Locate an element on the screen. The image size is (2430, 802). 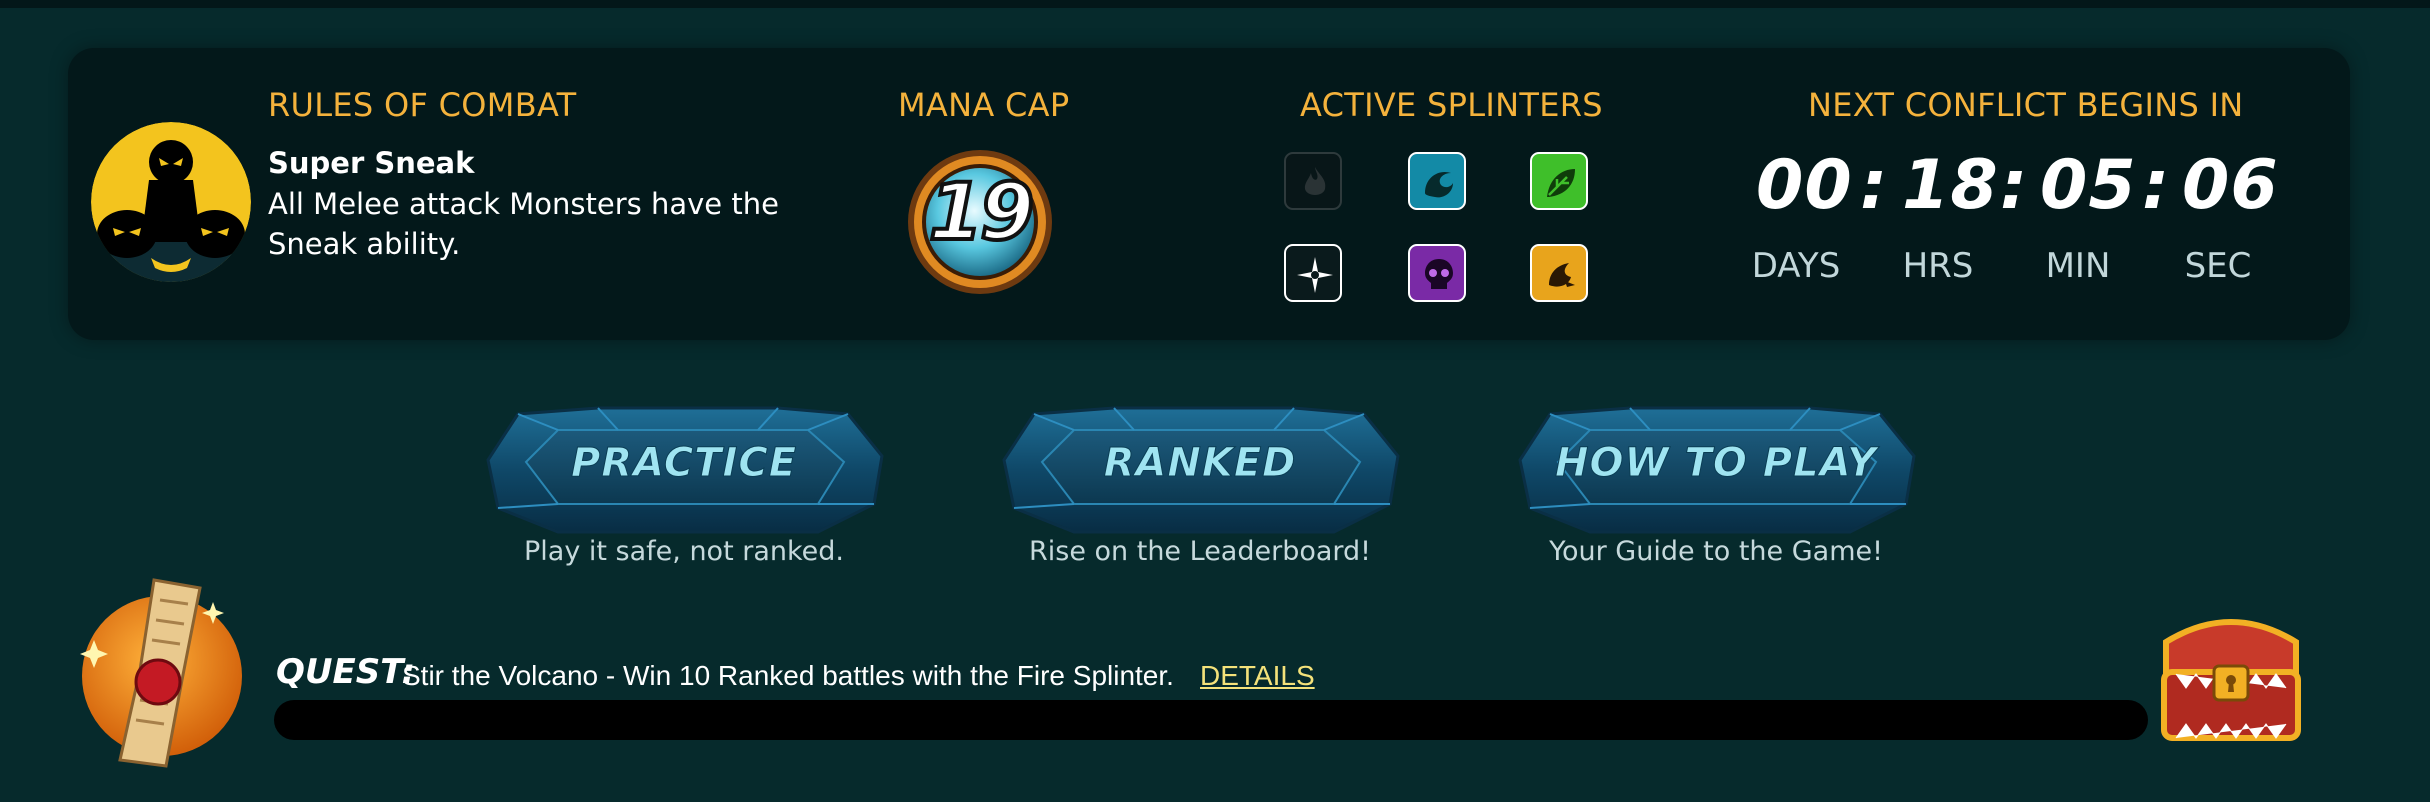
quest-details-link: DETAILS is located at coordinates (1257, 676).